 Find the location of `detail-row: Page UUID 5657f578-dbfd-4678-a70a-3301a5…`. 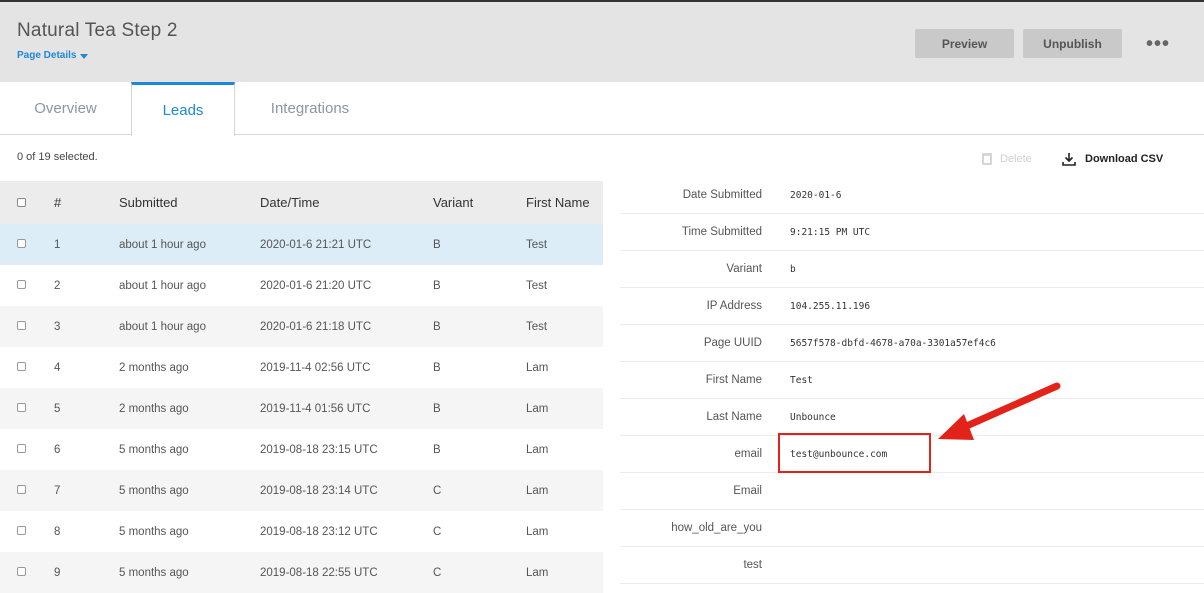

detail-row: Page UUID 5657f578-dbfd-4678-a70a-3301a5… is located at coordinates (912, 343).